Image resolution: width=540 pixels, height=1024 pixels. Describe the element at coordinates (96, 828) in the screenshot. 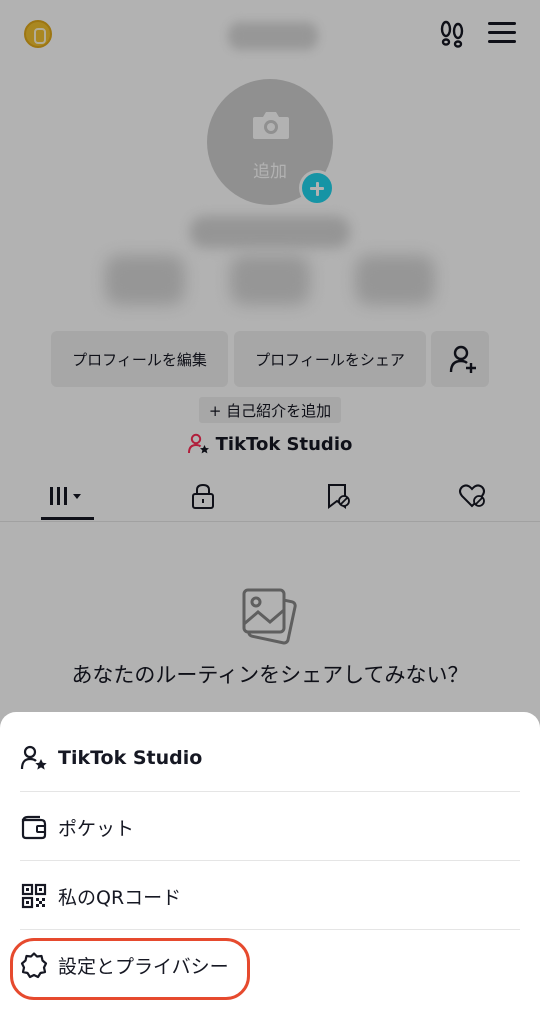

I see `sheet-item-label: ポケット` at that location.